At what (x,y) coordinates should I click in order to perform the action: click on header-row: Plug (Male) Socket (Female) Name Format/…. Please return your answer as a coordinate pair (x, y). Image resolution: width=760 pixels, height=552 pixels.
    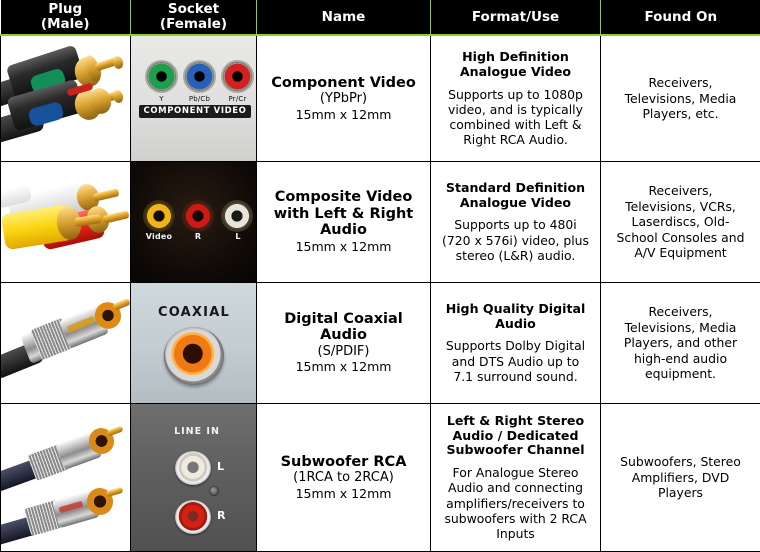
    Looking at the image, I should click on (380, 18).